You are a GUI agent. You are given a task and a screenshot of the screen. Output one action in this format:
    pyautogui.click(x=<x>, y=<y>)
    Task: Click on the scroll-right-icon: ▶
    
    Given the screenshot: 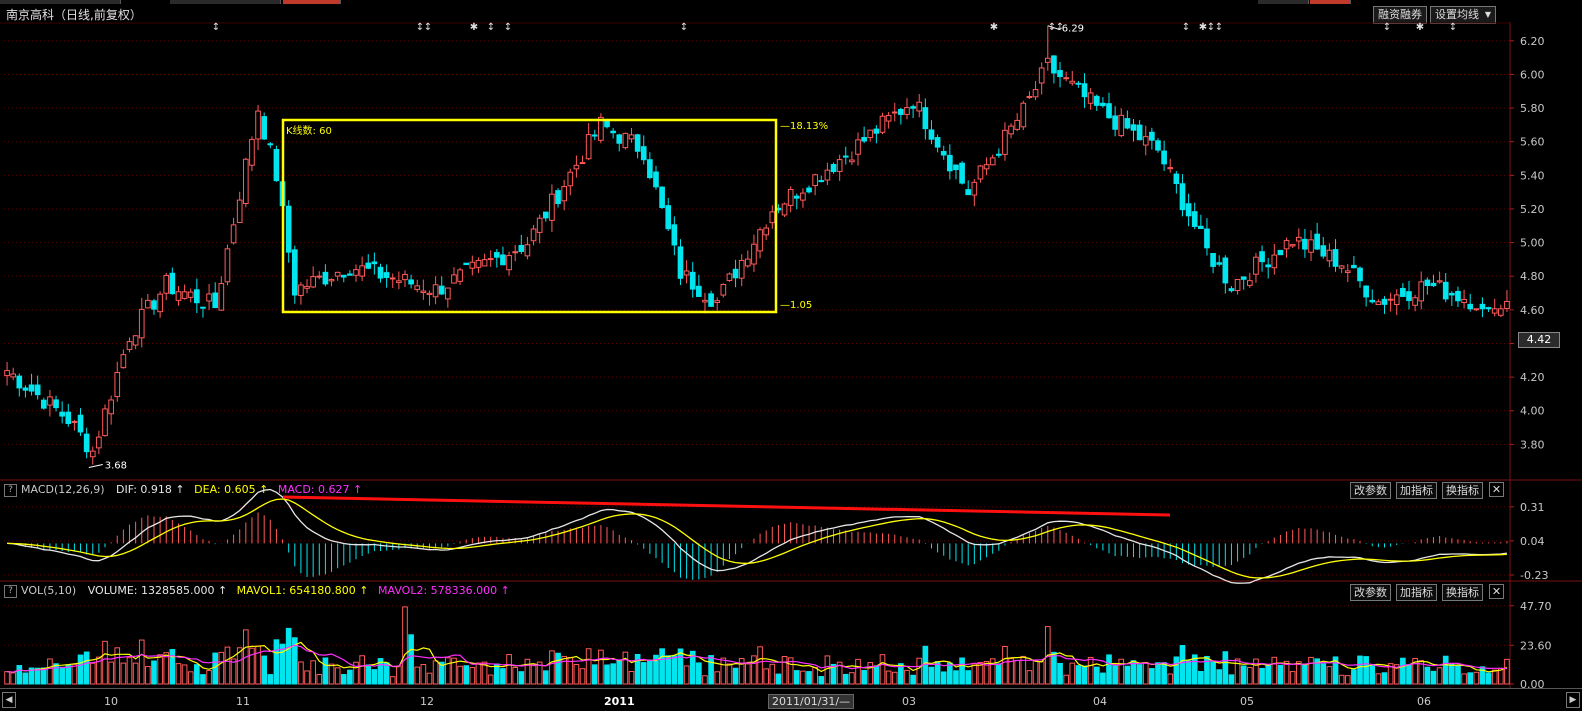 What is the action you would take?
    pyautogui.click(x=1573, y=700)
    